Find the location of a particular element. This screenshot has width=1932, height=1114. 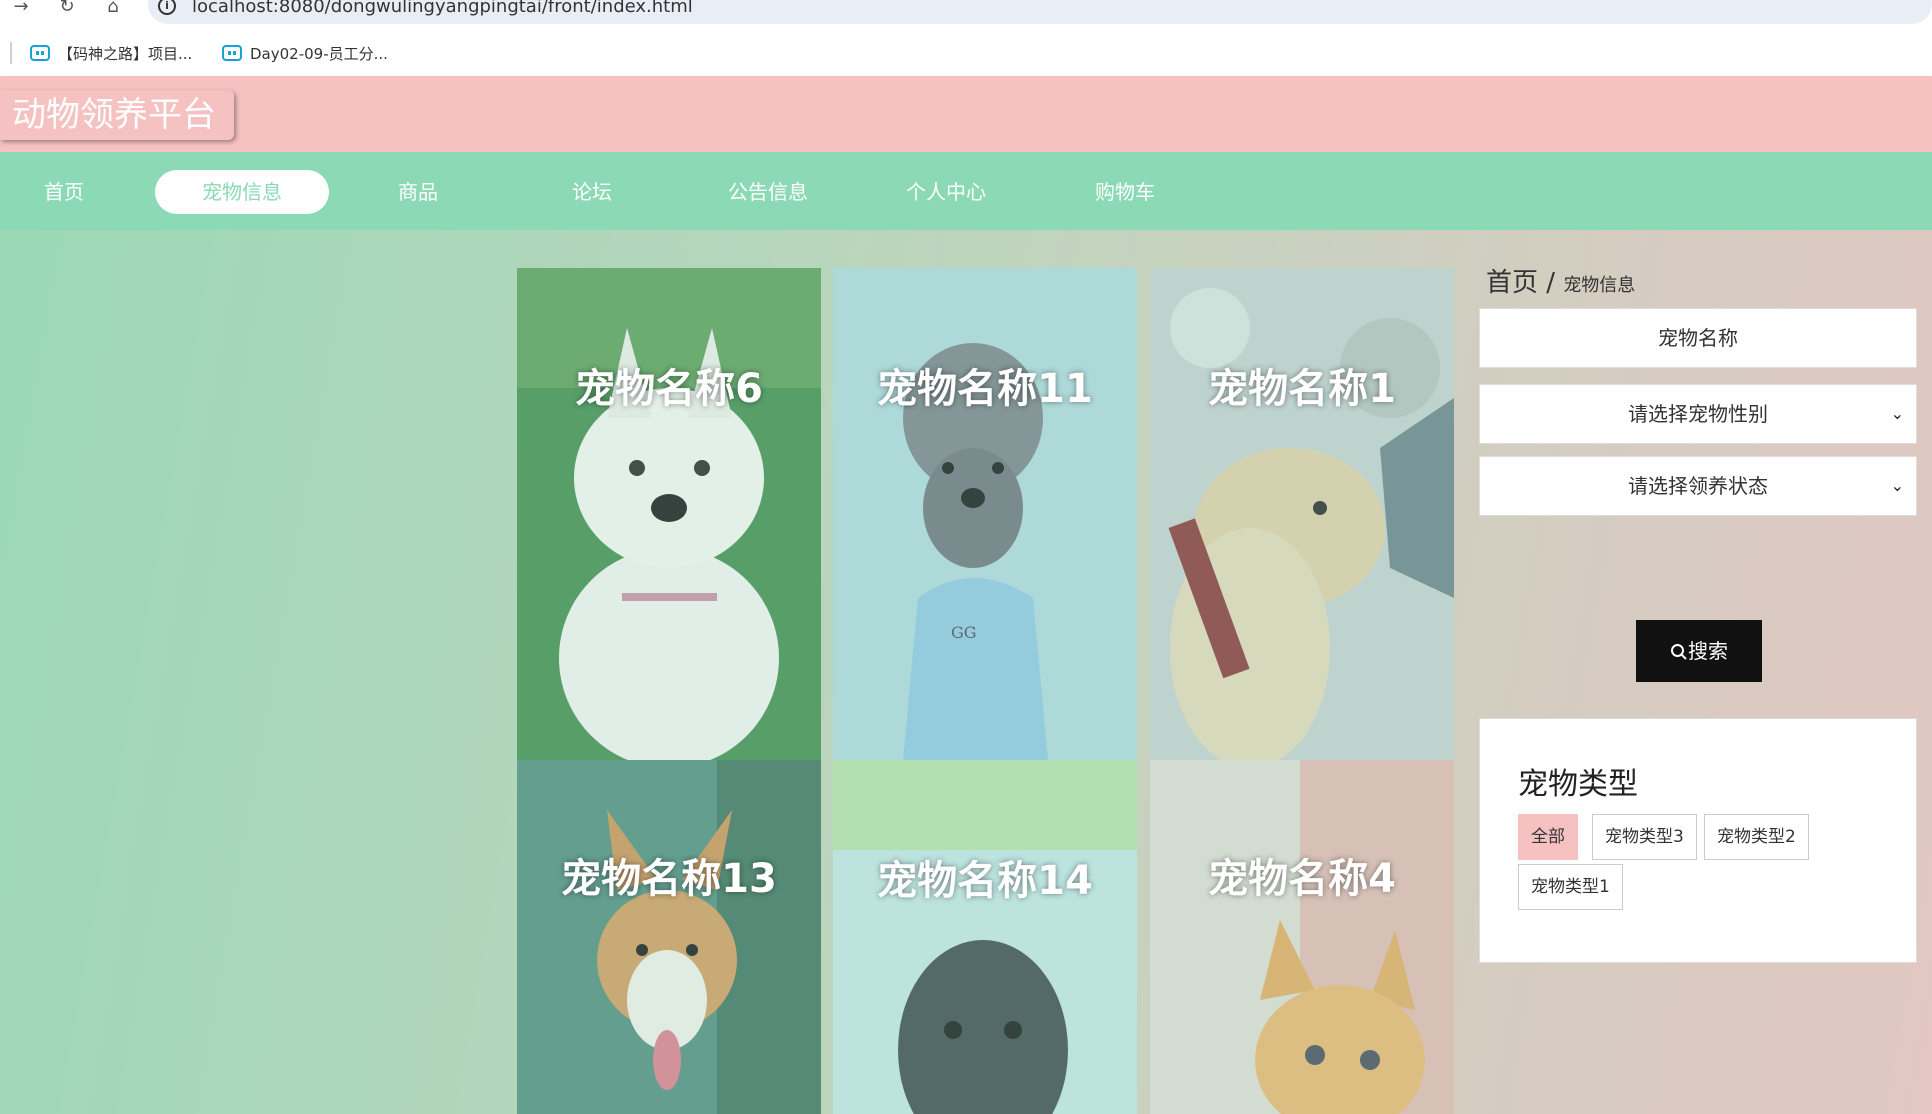

pet-name: 宠物名称13 is located at coordinates (669, 879).